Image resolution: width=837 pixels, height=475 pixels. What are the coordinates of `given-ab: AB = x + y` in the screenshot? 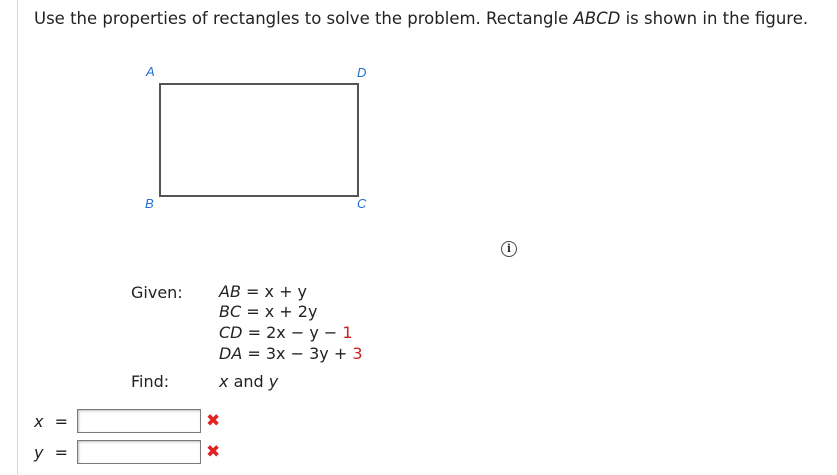 It's located at (263, 291).